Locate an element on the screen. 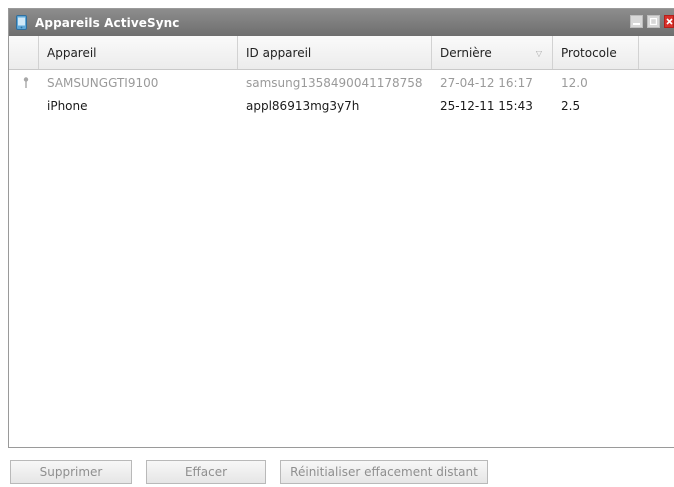  column-header-label: Protocole is located at coordinates (589, 52).